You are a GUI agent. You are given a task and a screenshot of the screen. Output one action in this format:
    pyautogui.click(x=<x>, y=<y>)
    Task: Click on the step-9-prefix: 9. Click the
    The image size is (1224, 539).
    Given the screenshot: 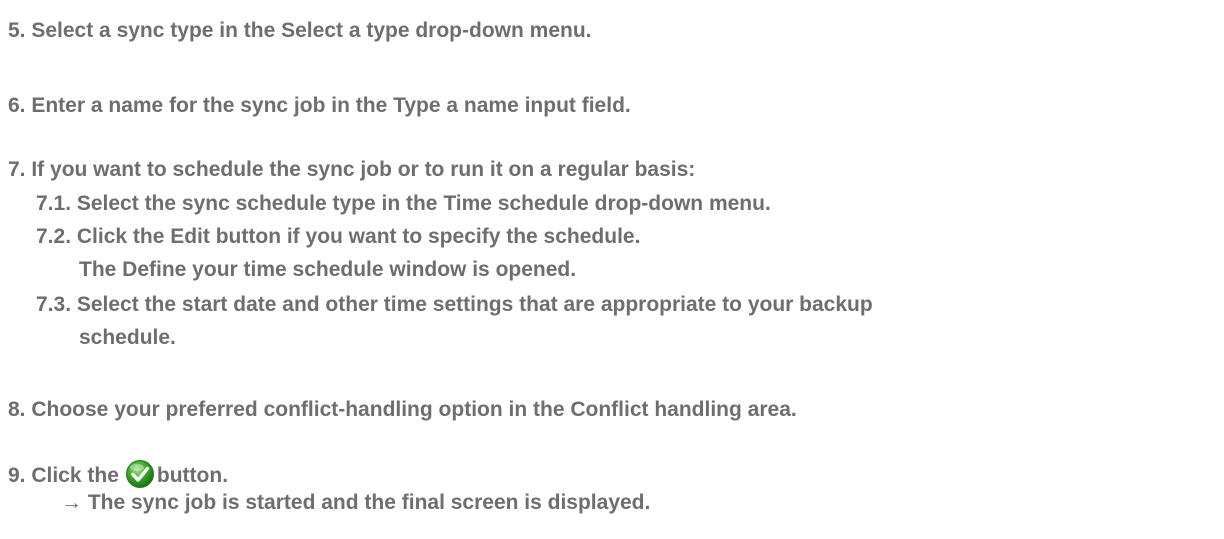 What is the action you would take?
    pyautogui.click(x=63, y=475)
    